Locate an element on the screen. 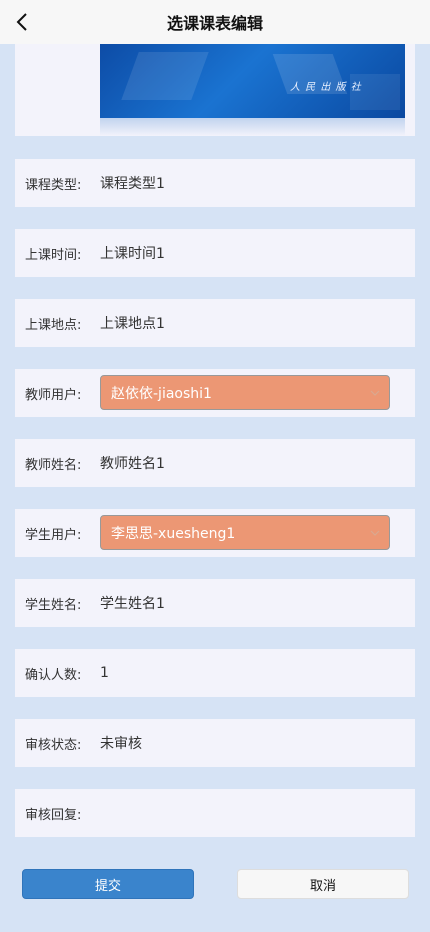 Image resolution: width=430 pixels, height=932 pixels. field-label: 教师姓名: is located at coordinates (53, 465).